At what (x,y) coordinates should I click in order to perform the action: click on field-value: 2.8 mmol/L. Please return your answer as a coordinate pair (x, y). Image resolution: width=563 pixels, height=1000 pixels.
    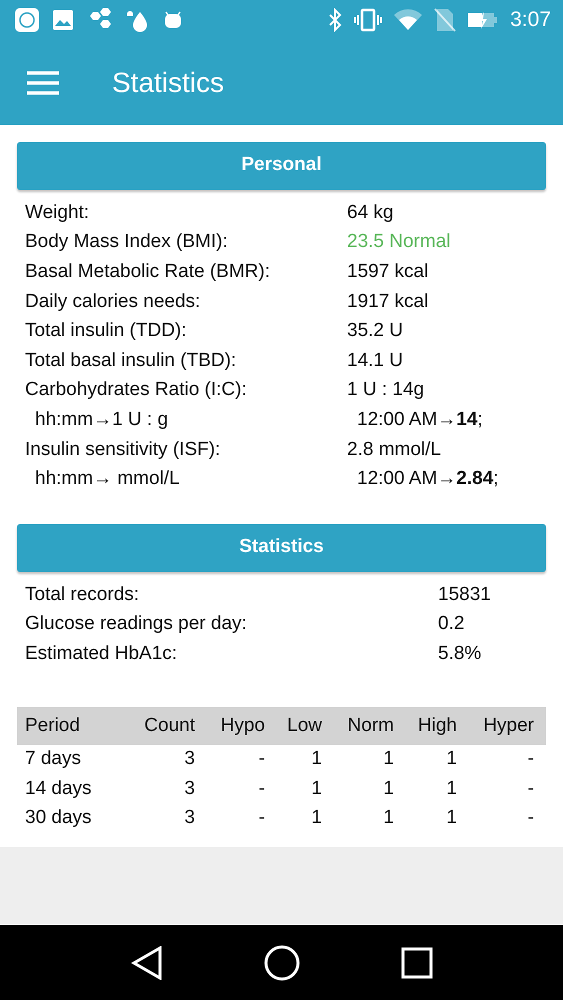
    Looking at the image, I should click on (394, 449).